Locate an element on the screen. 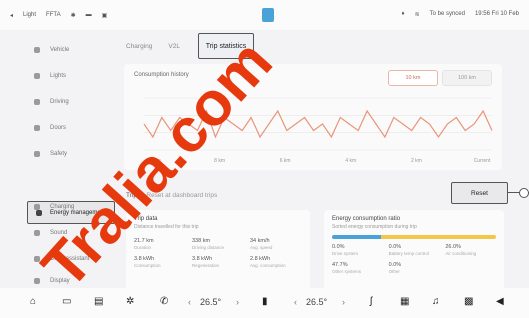  assistant-icon is located at coordinates (37, 259).